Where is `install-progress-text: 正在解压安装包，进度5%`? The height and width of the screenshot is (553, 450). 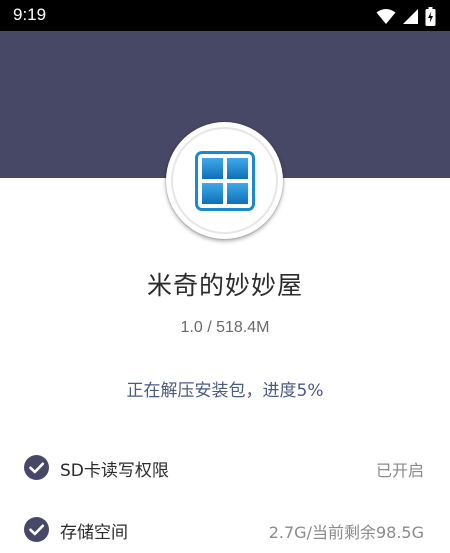 install-progress-text: 正在解压安装包，进度5% is located at coordinates (225, 391).